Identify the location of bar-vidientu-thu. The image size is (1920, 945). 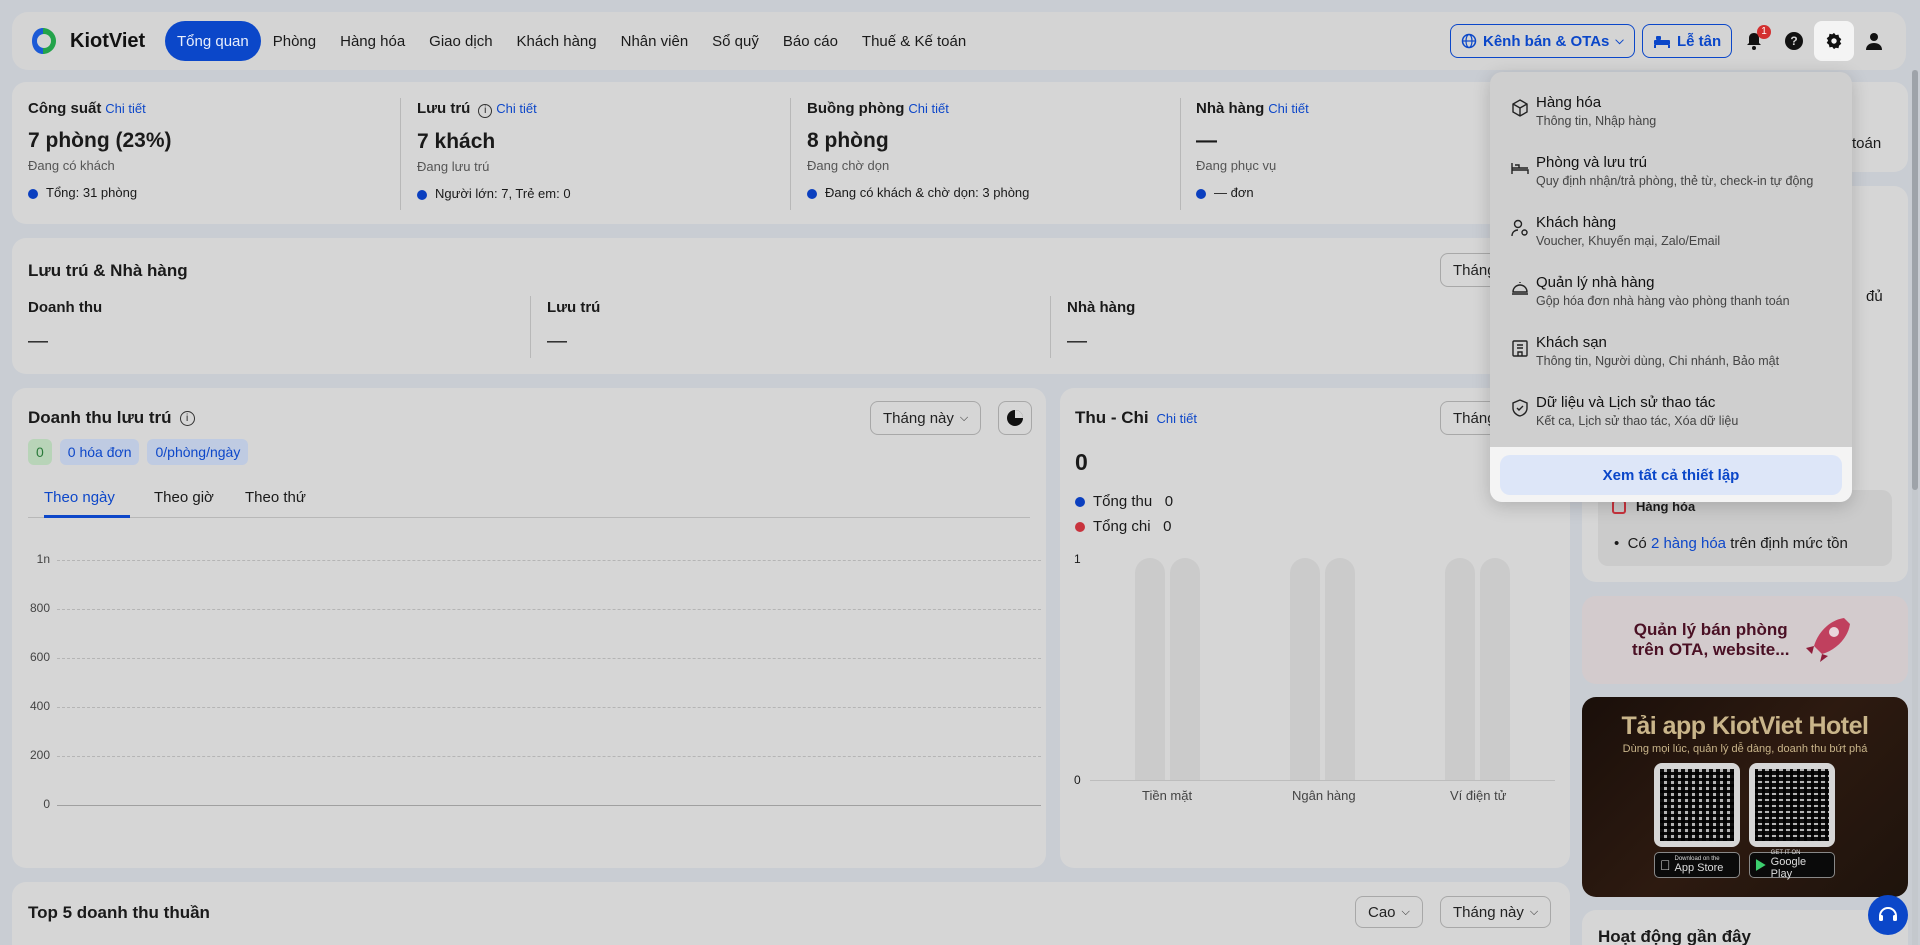
(1460, 669).